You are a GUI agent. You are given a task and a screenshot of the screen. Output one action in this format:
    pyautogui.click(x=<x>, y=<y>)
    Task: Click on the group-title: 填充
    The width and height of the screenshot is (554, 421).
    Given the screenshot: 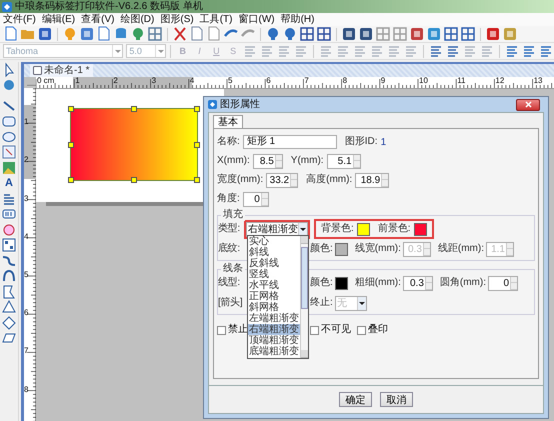 What is the action you would take?
    pyautogui.click(x=233, y=215)
    